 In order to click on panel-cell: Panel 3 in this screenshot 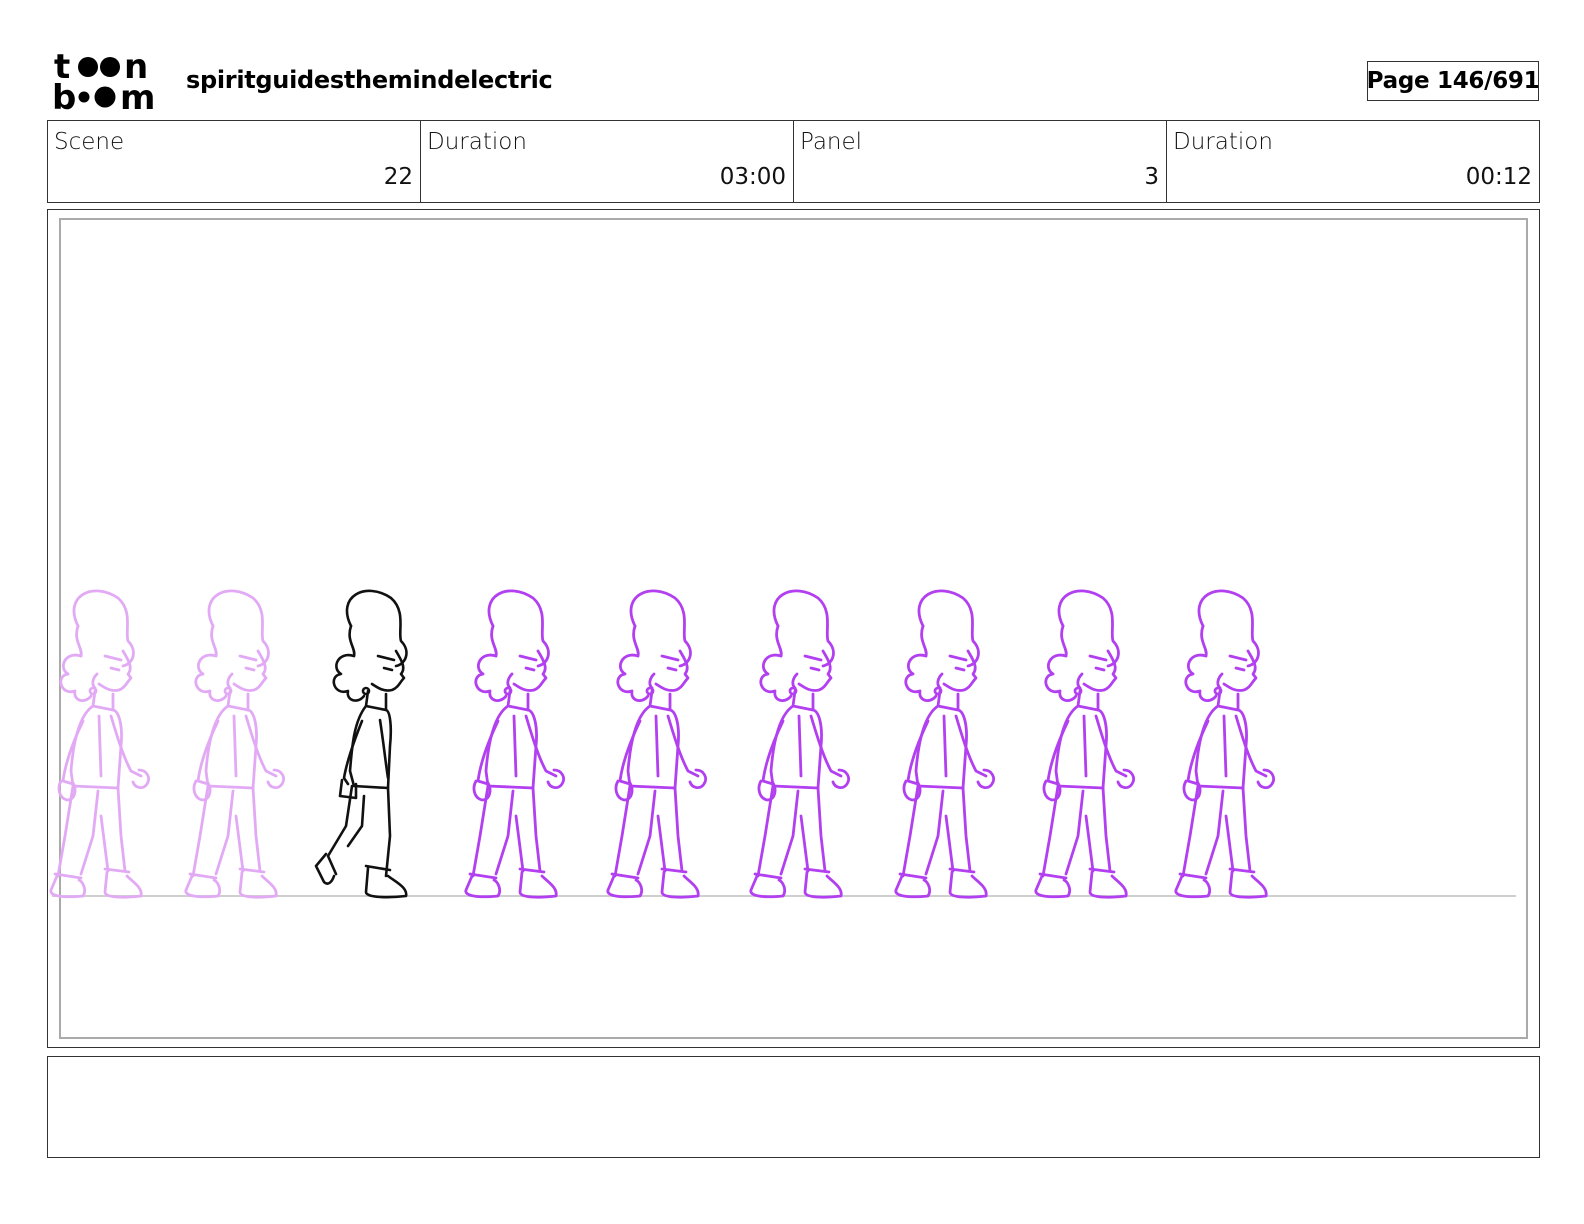, I will do `click(980, 161)`.